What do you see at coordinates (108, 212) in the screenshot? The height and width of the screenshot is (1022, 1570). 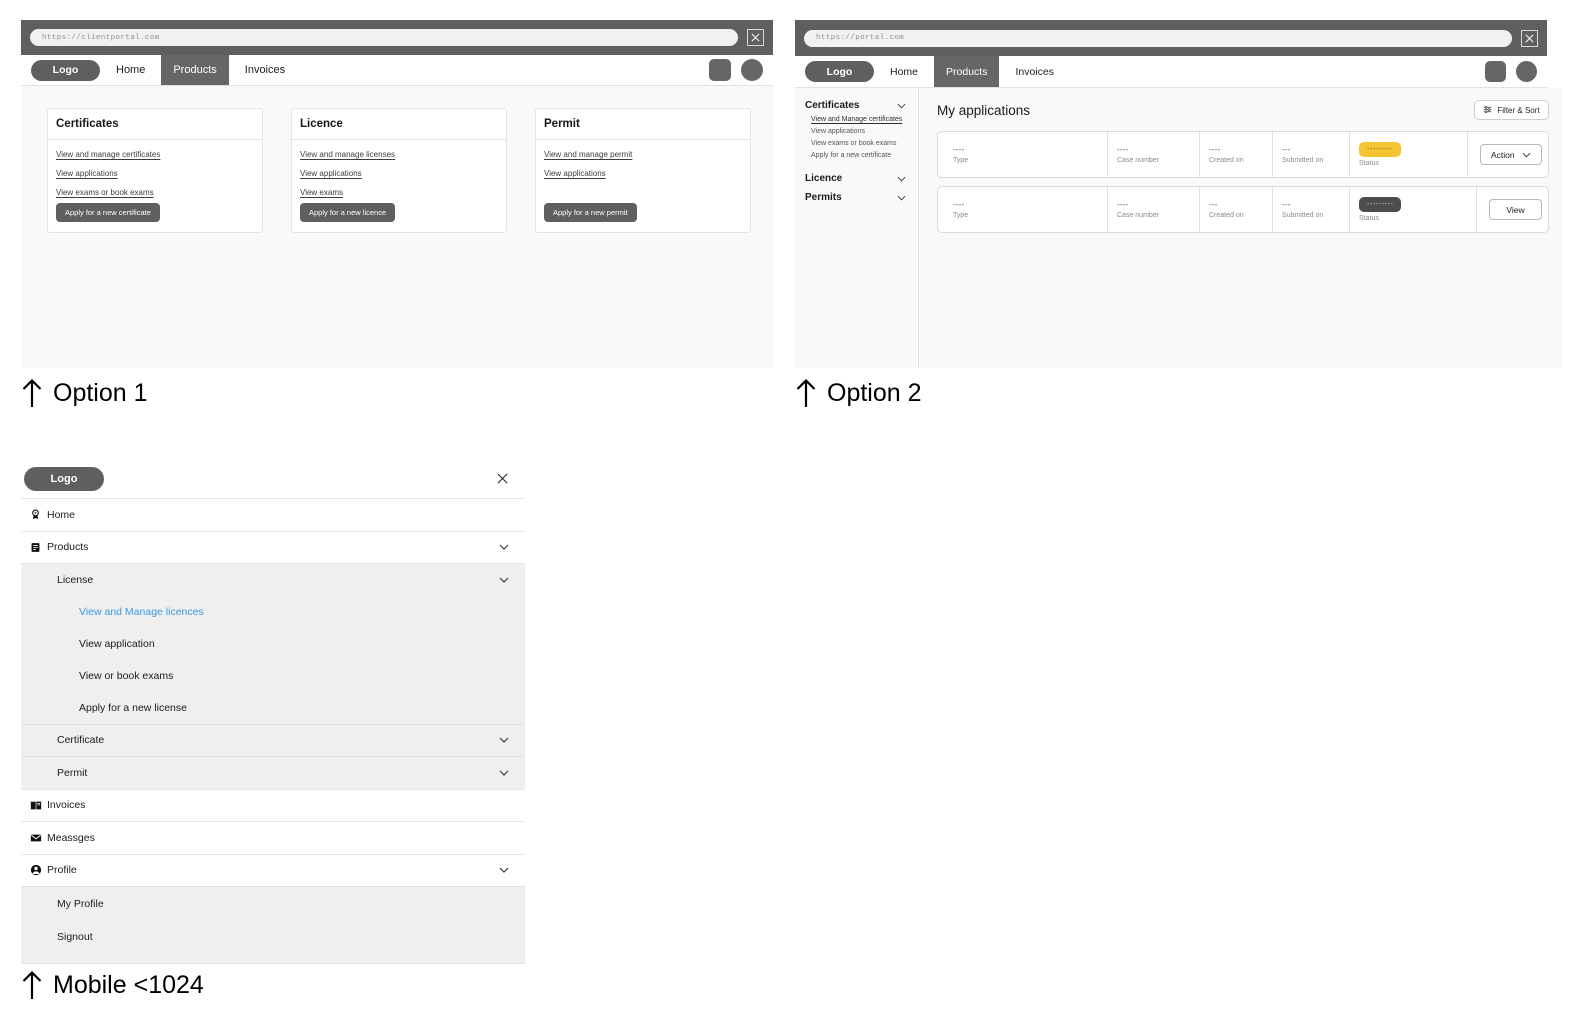 I see `apply-certificate-button: Apply for a new certificate` at bounding box center [108, 212].